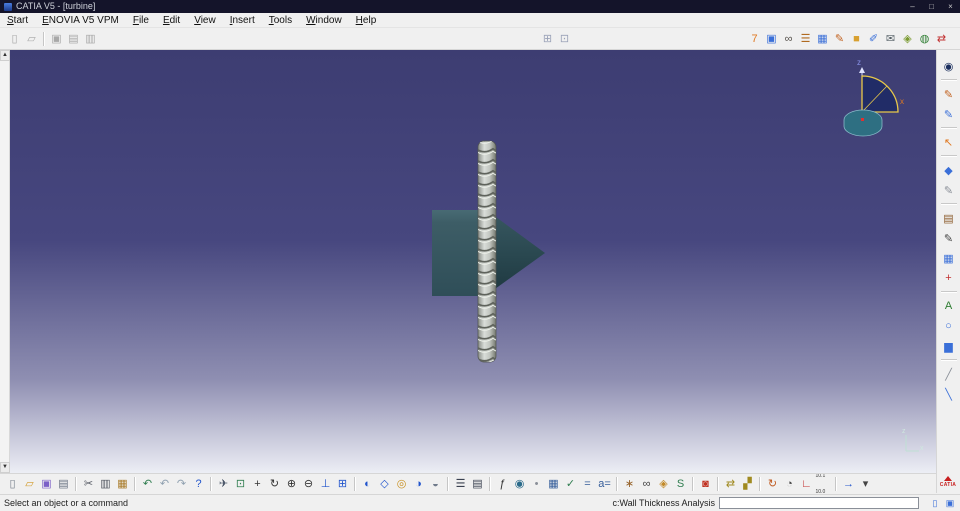 Image resolution: width=960 pixels, height=511 pixels. I want to click on annotations-icon: a=, so click(605, 484).